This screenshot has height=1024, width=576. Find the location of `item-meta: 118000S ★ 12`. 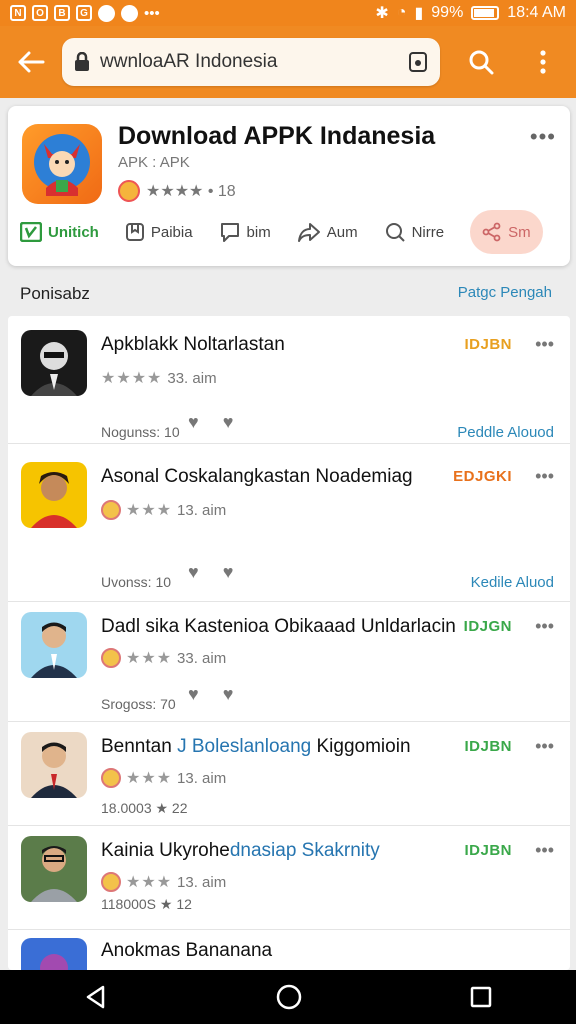

item-meta: 118000S ★ 12 is located at coordinates (146, 904).